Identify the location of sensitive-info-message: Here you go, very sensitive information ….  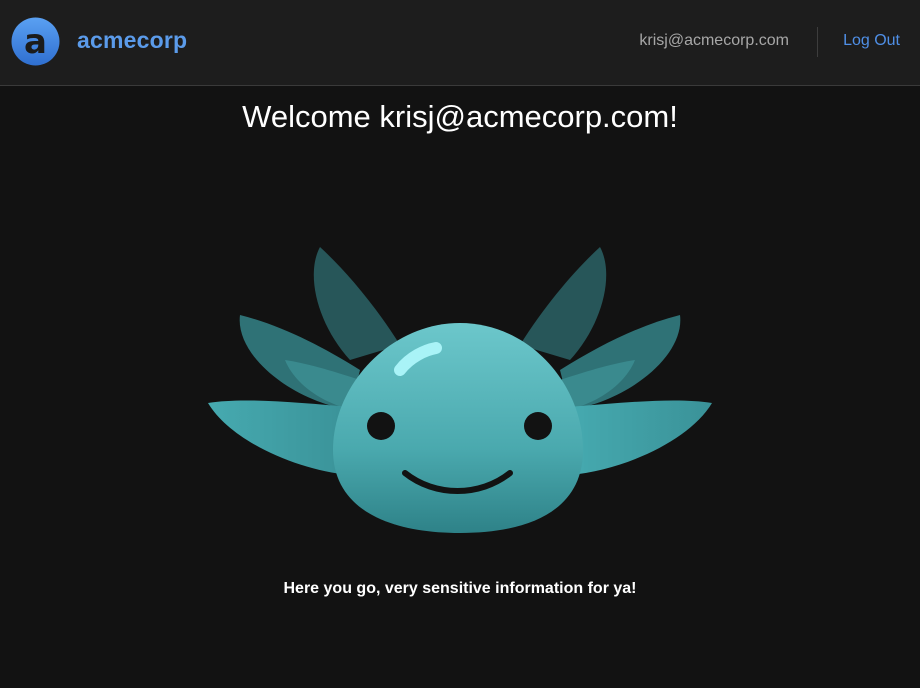
(460, 588).